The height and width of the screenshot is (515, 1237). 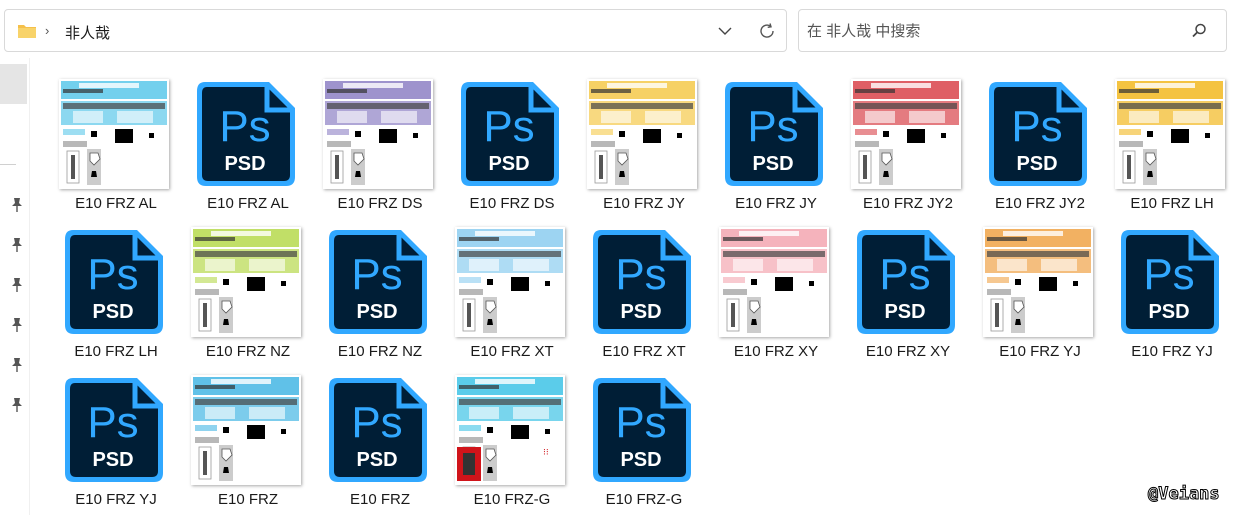 I want to click on search-icon, so click(x=1199, y=31).